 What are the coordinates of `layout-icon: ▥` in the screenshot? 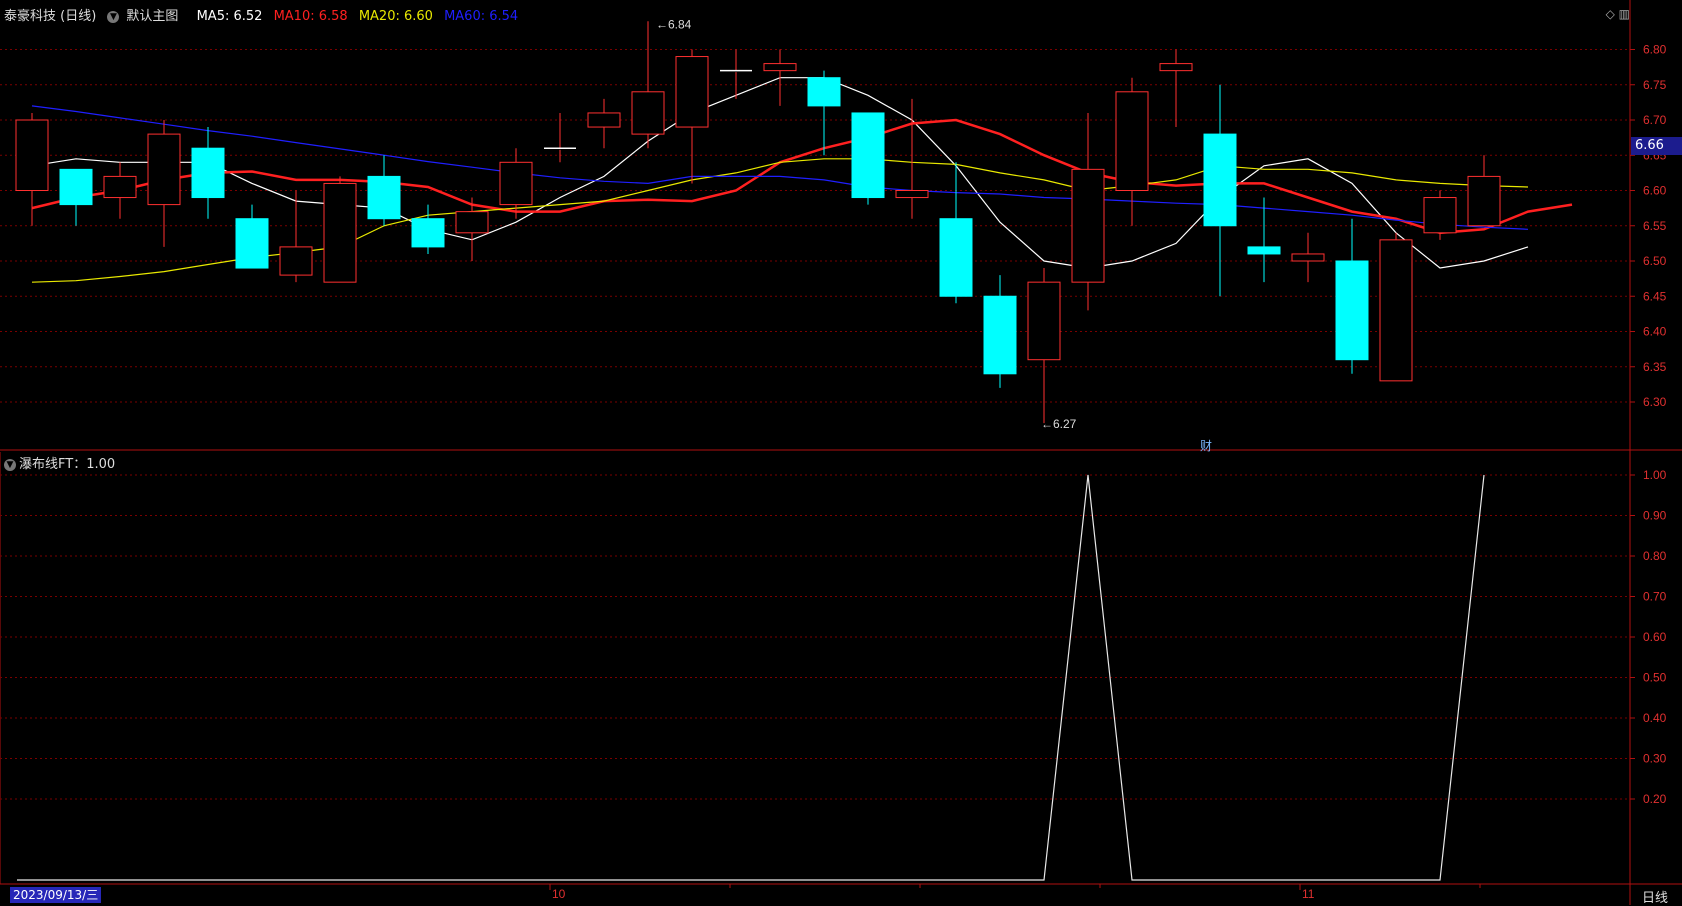 It's located at (1624, 14).